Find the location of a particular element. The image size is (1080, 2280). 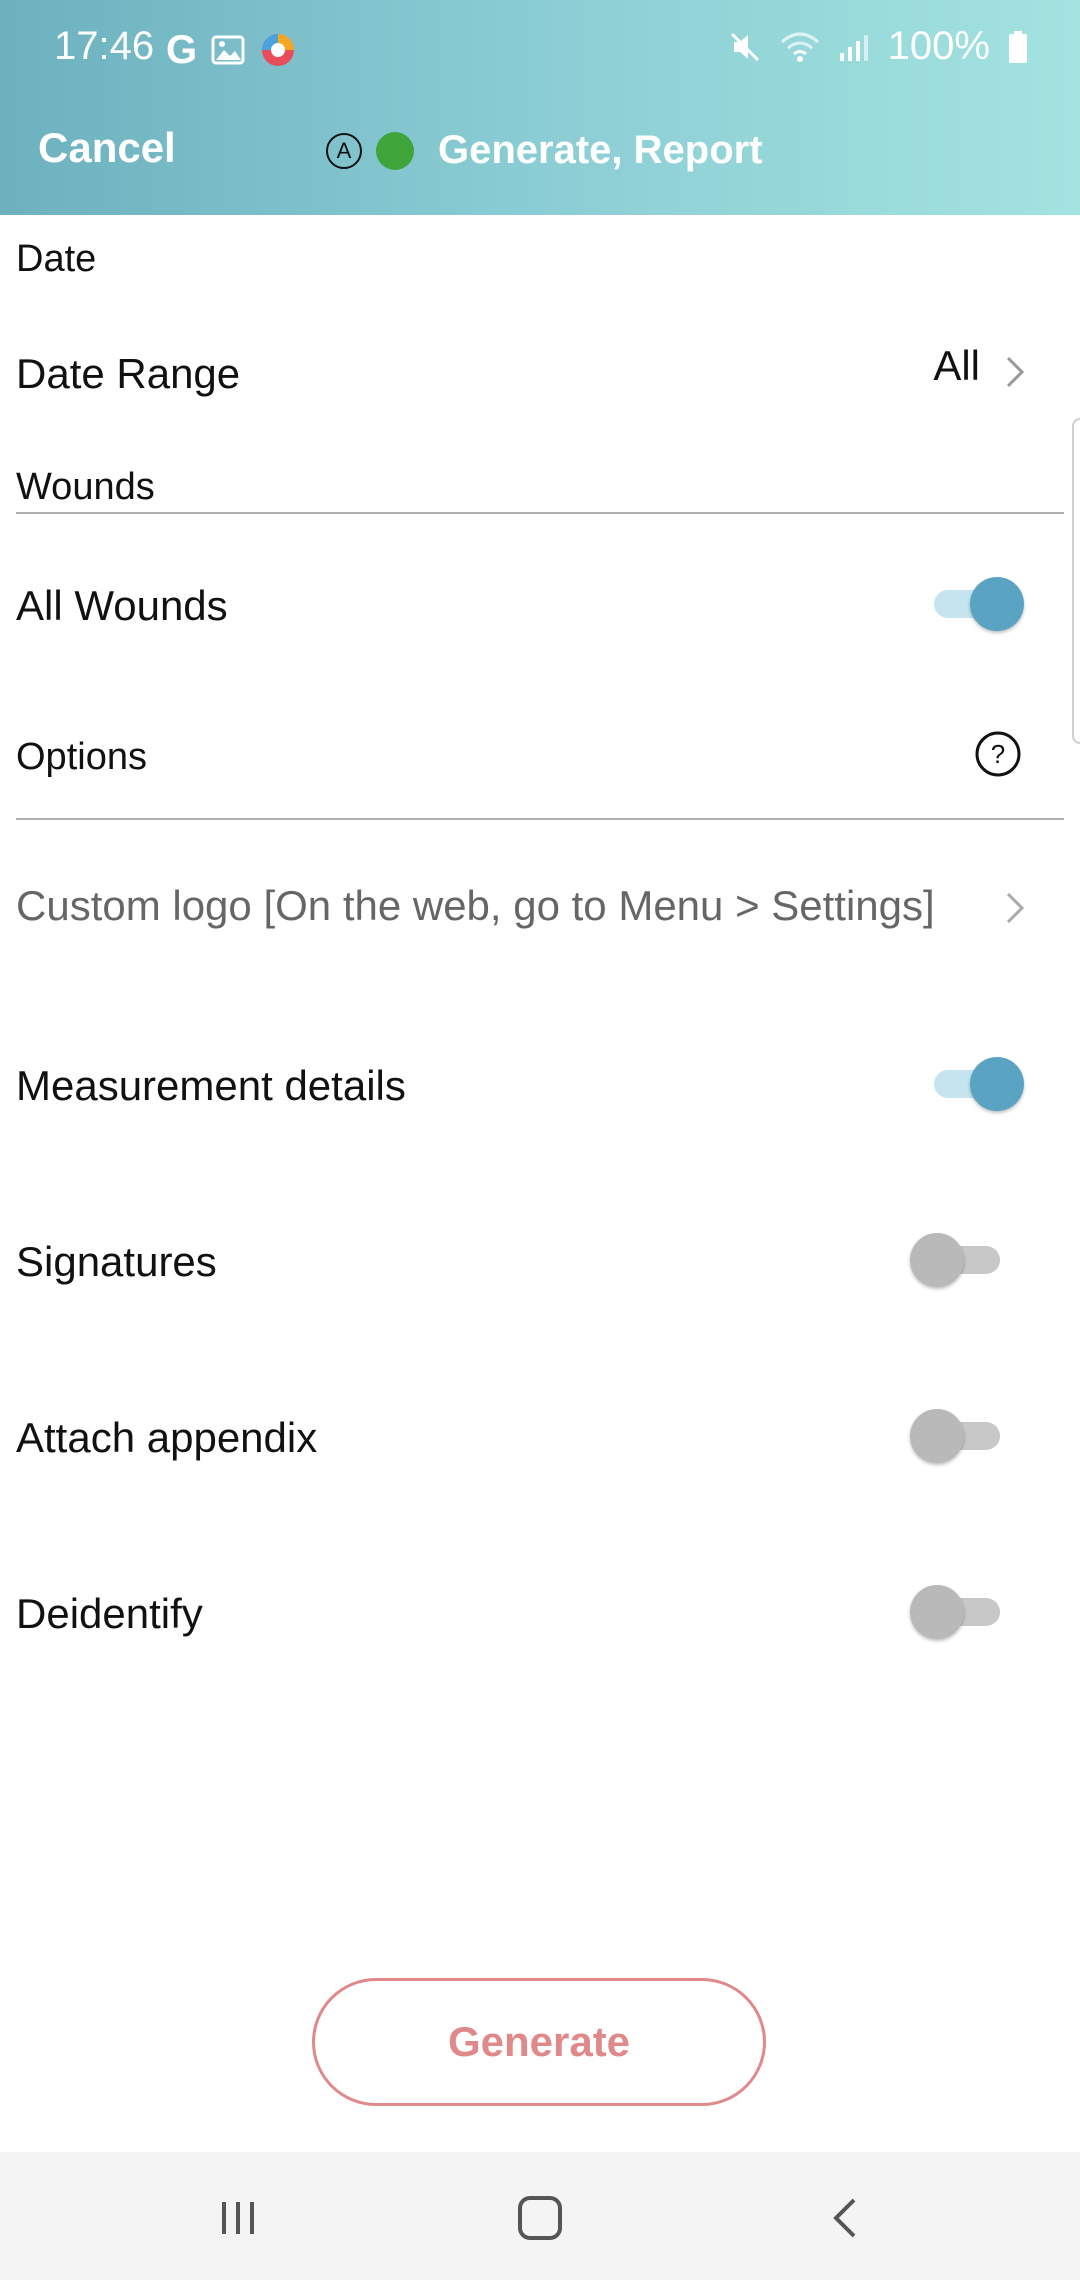

date-range-label: Date Range is located at coordinates (128, 373).